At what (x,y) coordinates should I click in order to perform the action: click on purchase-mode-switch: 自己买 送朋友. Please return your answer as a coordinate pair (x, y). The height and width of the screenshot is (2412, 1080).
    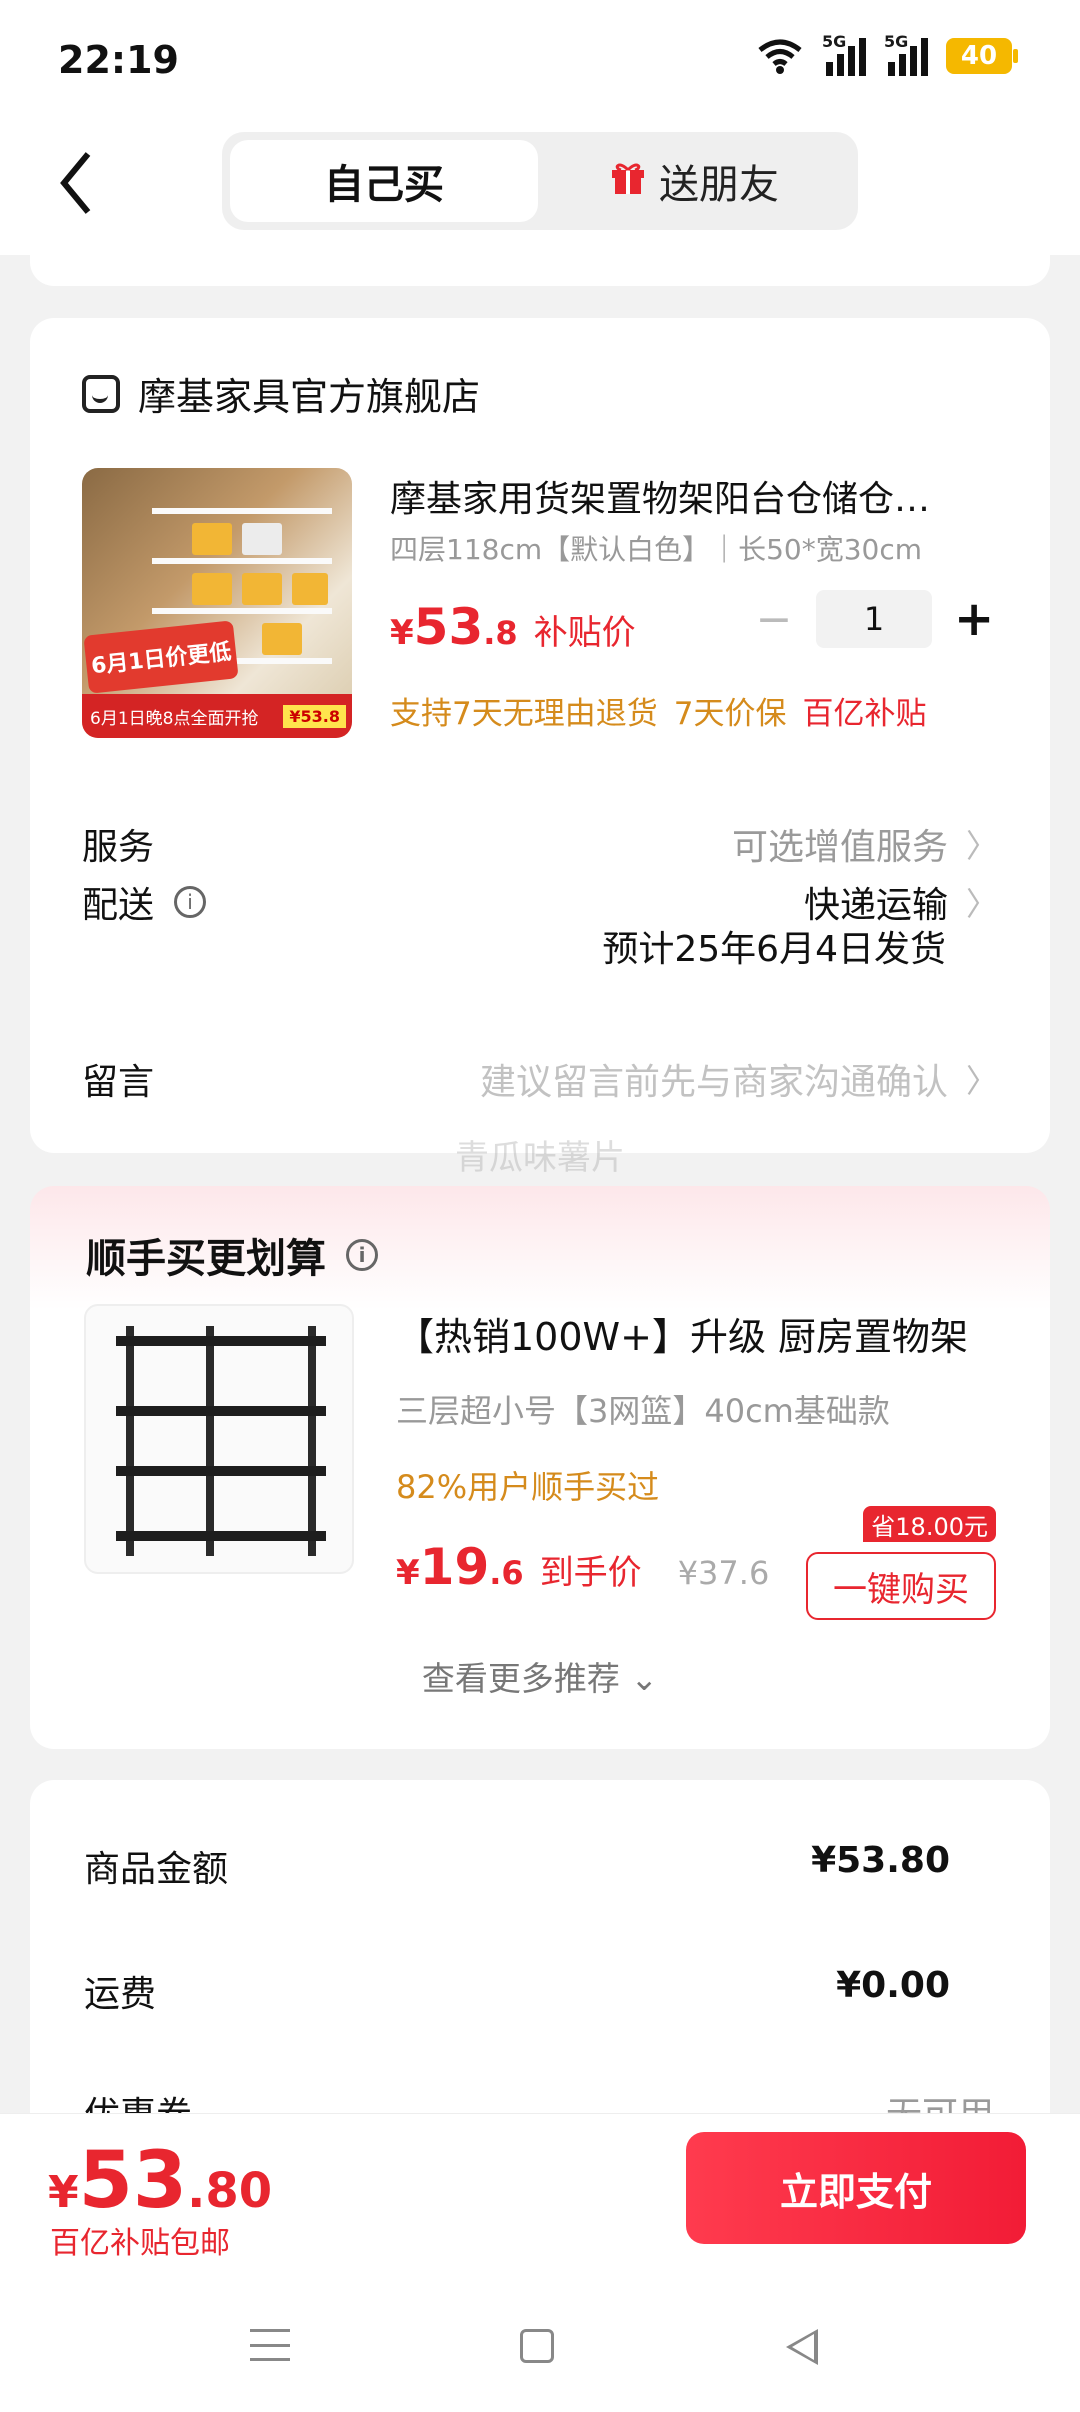
    Looking at the image, I should click on (540, 181).